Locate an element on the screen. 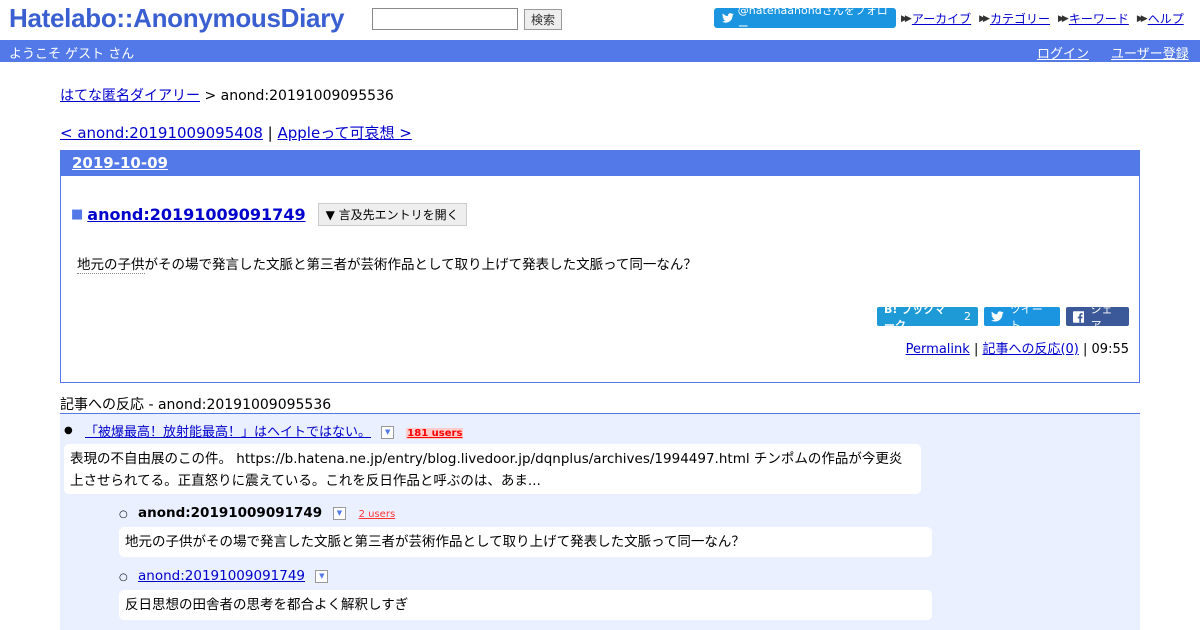 The width and height of the screenshot is (1200, 630). breadcrumb-root-link: はてな匿名ダイアリー is located at coordinates (130, 96).